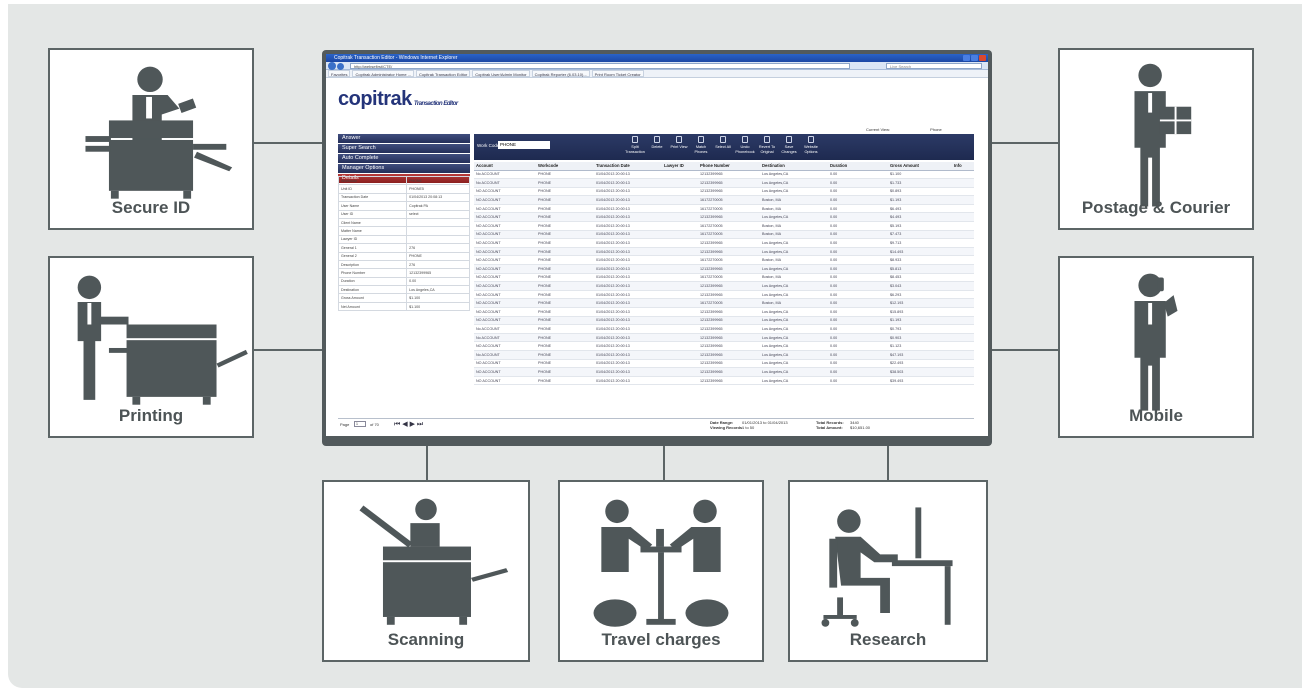 The height and width of the screenshot is (692, 1306). Describe the element at coordinates (729, 200) in the screenshot. I see `table-cell: 16172270005` at that location.